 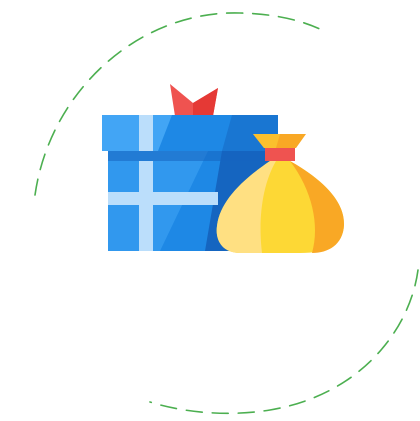 What do you see at coordinates (146, 206) in the screenshot?
I see `gift-box-ribbon-vertical` at bounding box center [146, 206].